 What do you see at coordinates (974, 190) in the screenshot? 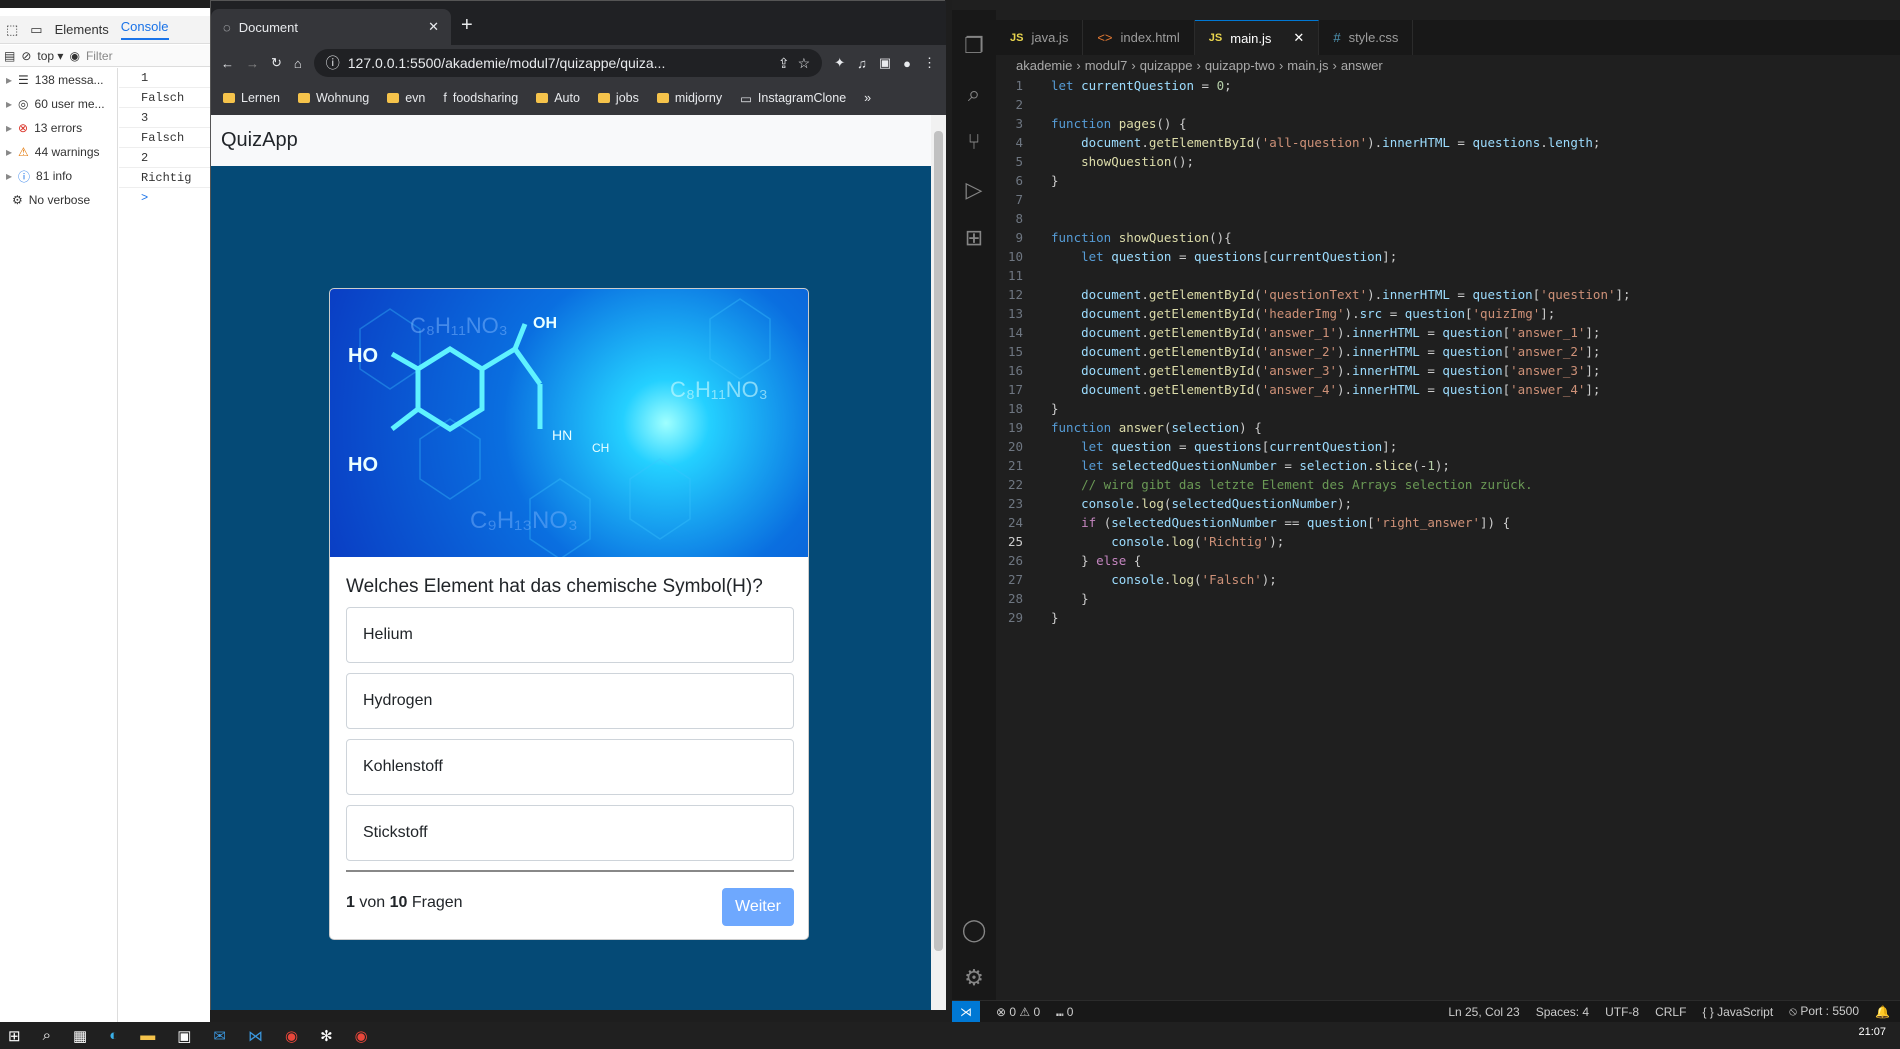
I see `run-debug-icon: ▷` at bounding box center [974, 190].